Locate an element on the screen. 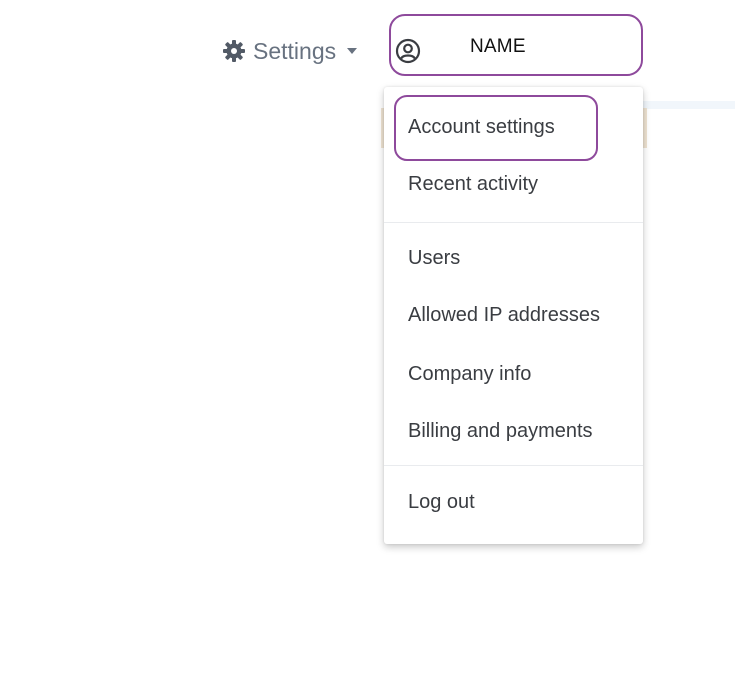  background-panel is located at coordinates (687, 105).